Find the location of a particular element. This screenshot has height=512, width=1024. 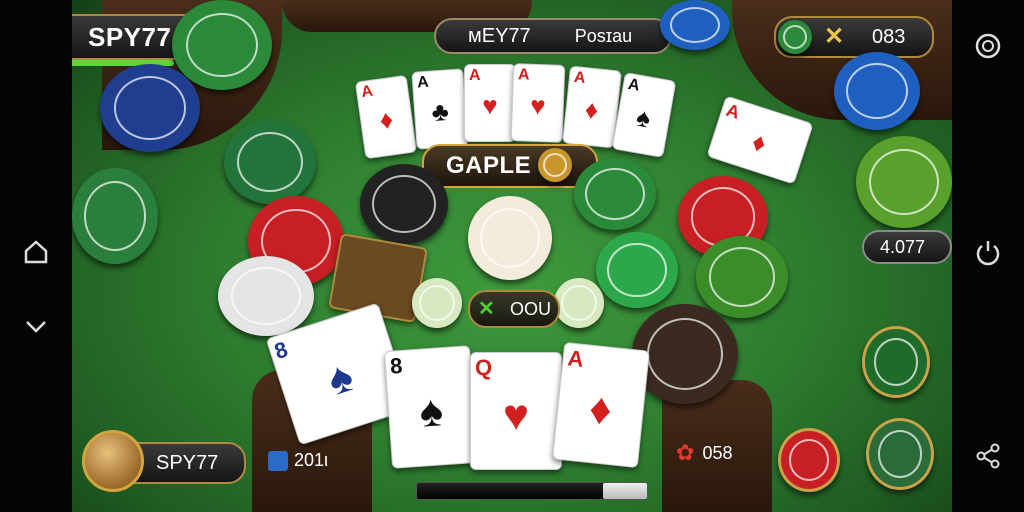

power-icon is located at coordinates (988, 252).